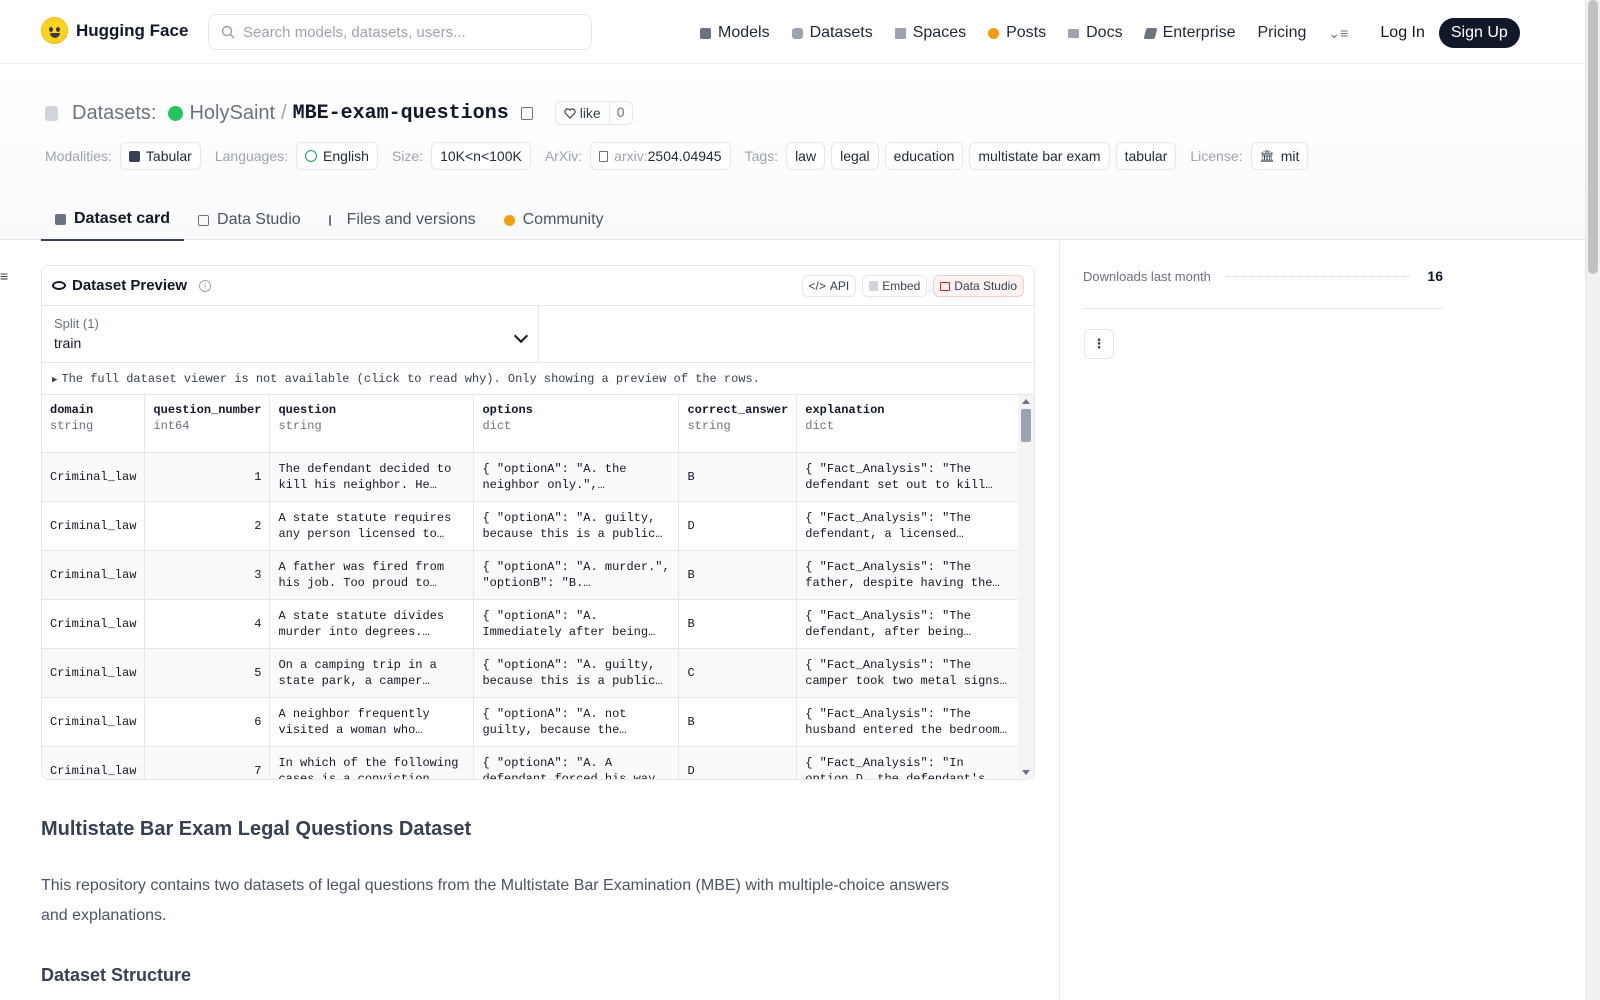 This screenshot has width=1600, height=1000. I want to click on toc-toggle-icon: ≡, so click(4, 276).